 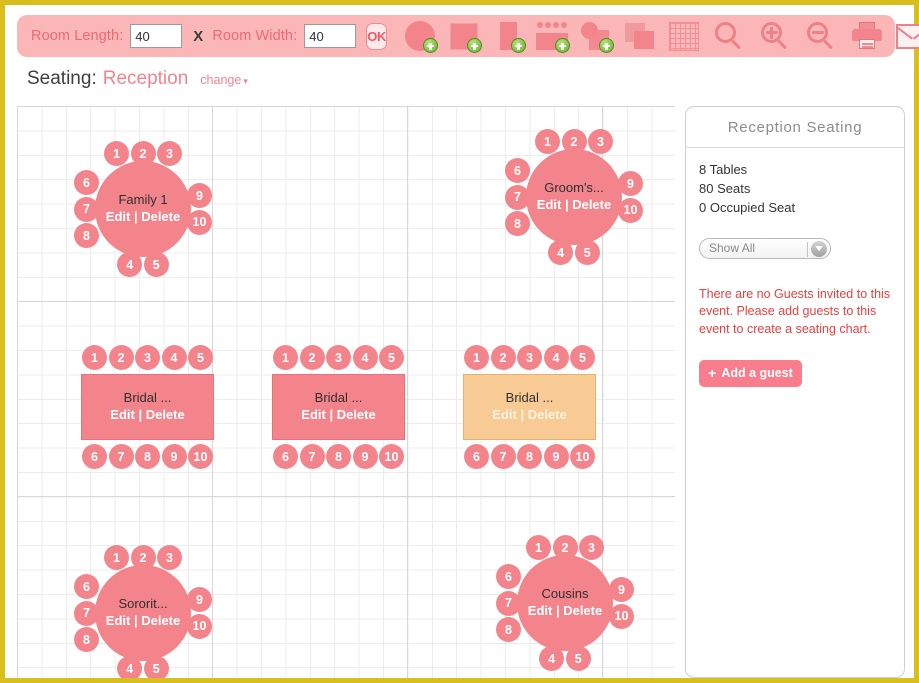 I want to click on email-icon, so click(x=905, y=36).